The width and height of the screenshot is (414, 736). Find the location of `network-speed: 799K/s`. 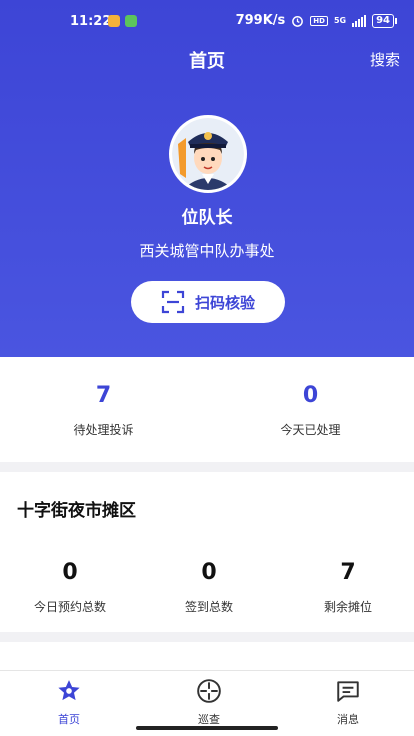

network-speed: 799K/s is located at coordinates (260, 20).